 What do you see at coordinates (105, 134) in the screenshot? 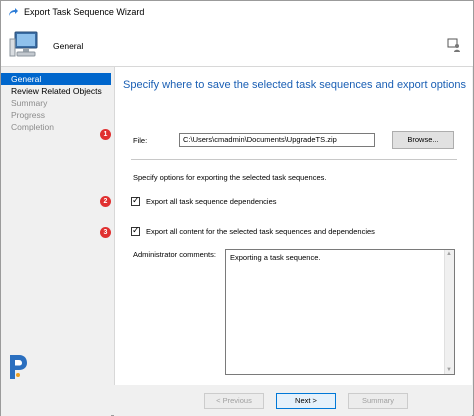
I see `annotation-badge-1: 1` at bounding box center [105, 134].